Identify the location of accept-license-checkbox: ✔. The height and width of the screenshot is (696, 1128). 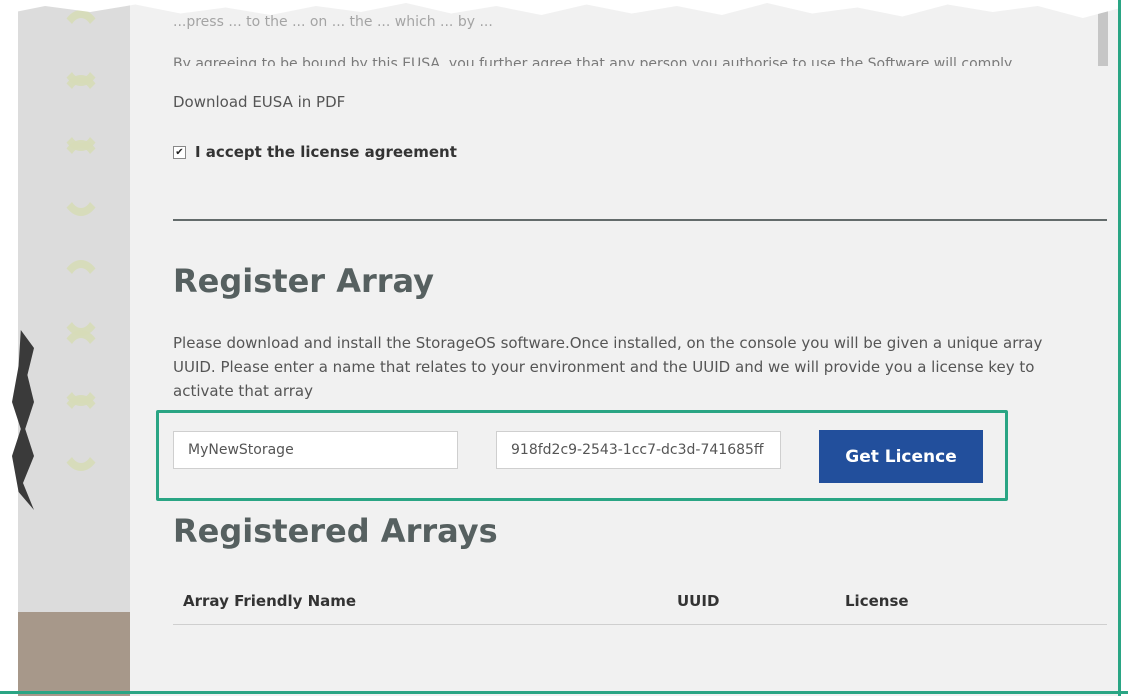
(179, 152).